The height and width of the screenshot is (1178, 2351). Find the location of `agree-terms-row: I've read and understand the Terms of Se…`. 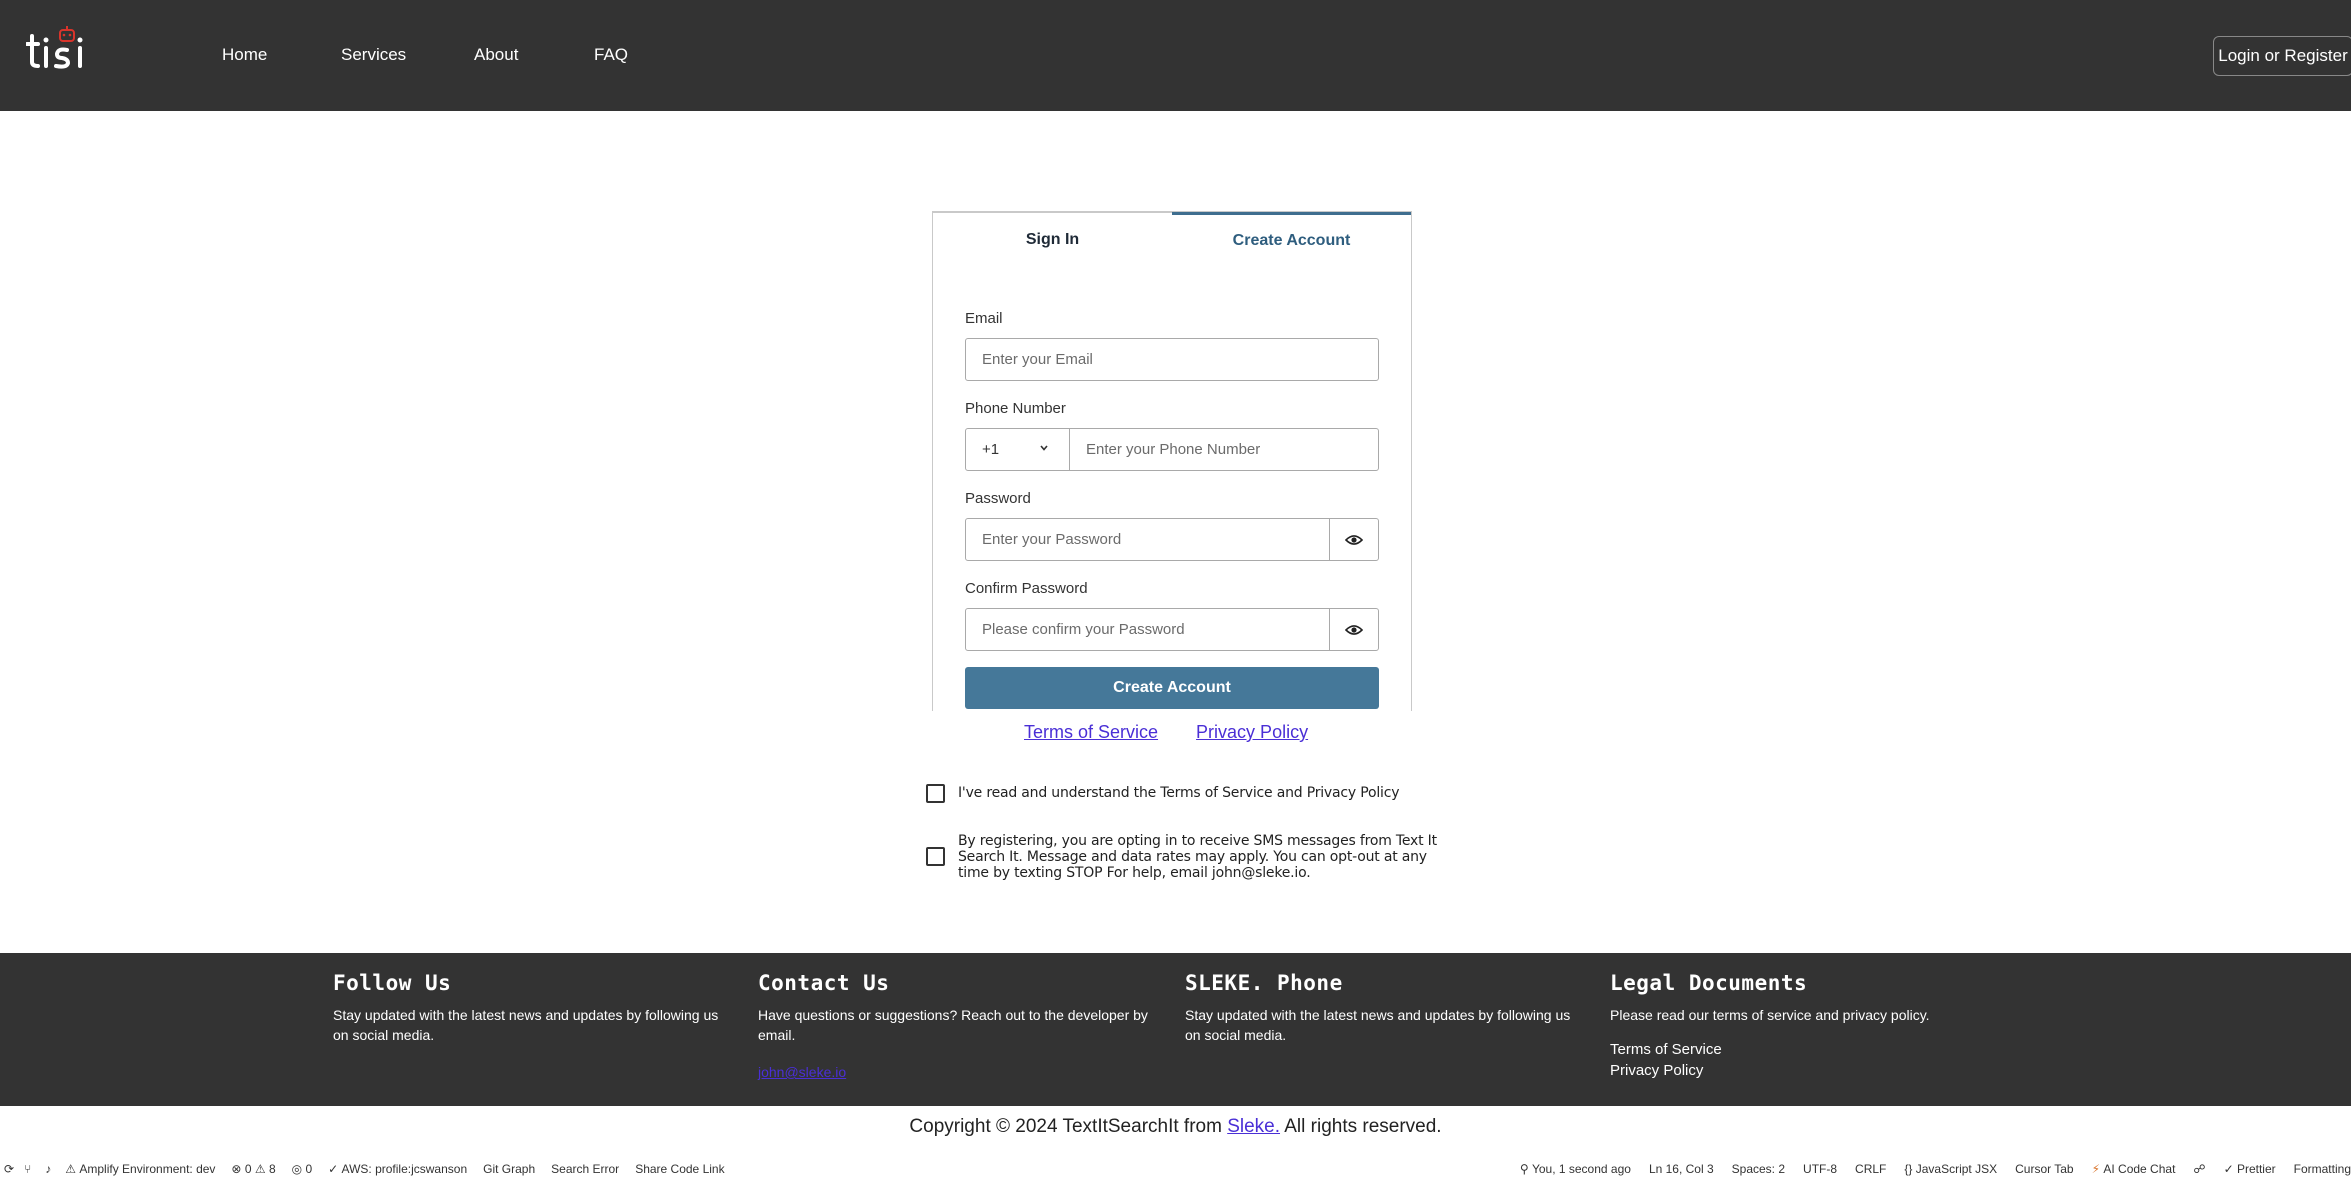

agree-terms-row: I've read and understand the Terms of Se… is located at coordinates (1163, 793).